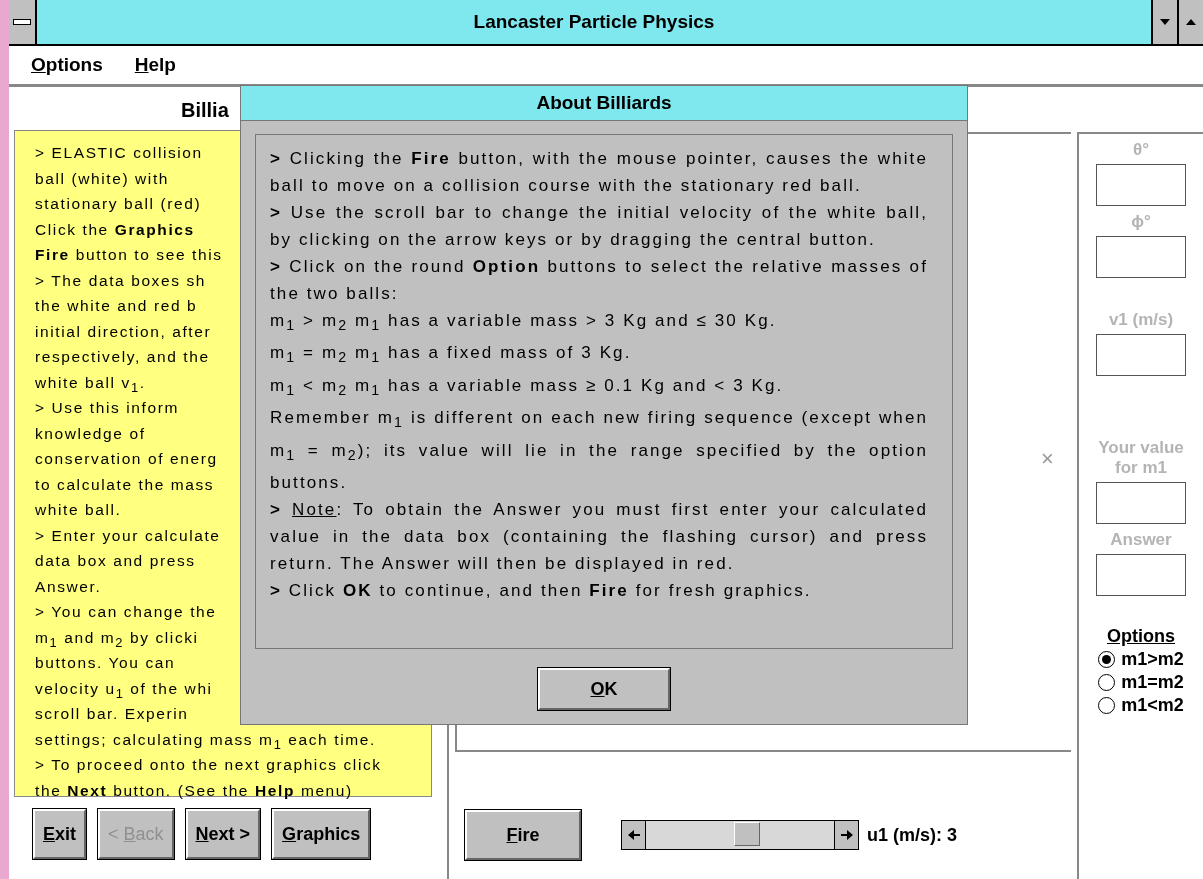 The image size is (1203, 879). Describe the element at coordinates (541, 590) in the screenshot. I see `help-paragraph: > Click OK to continue, and then Fire for fresh graphics.` at that location.